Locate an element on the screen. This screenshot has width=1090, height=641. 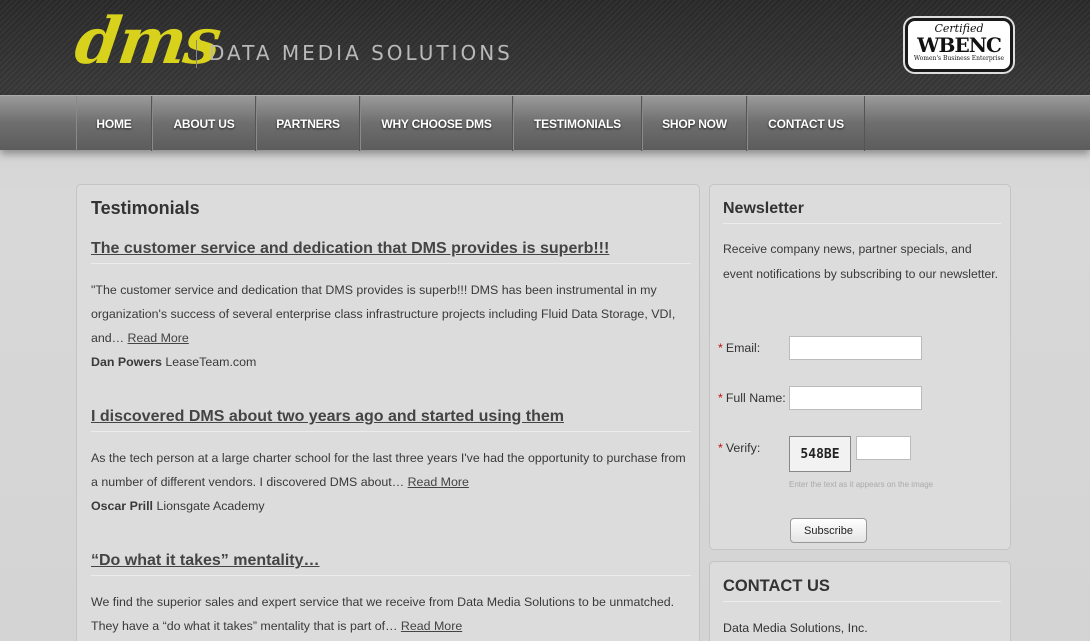
newsletter-title: Newsletter is located at coordinates (862, 212).